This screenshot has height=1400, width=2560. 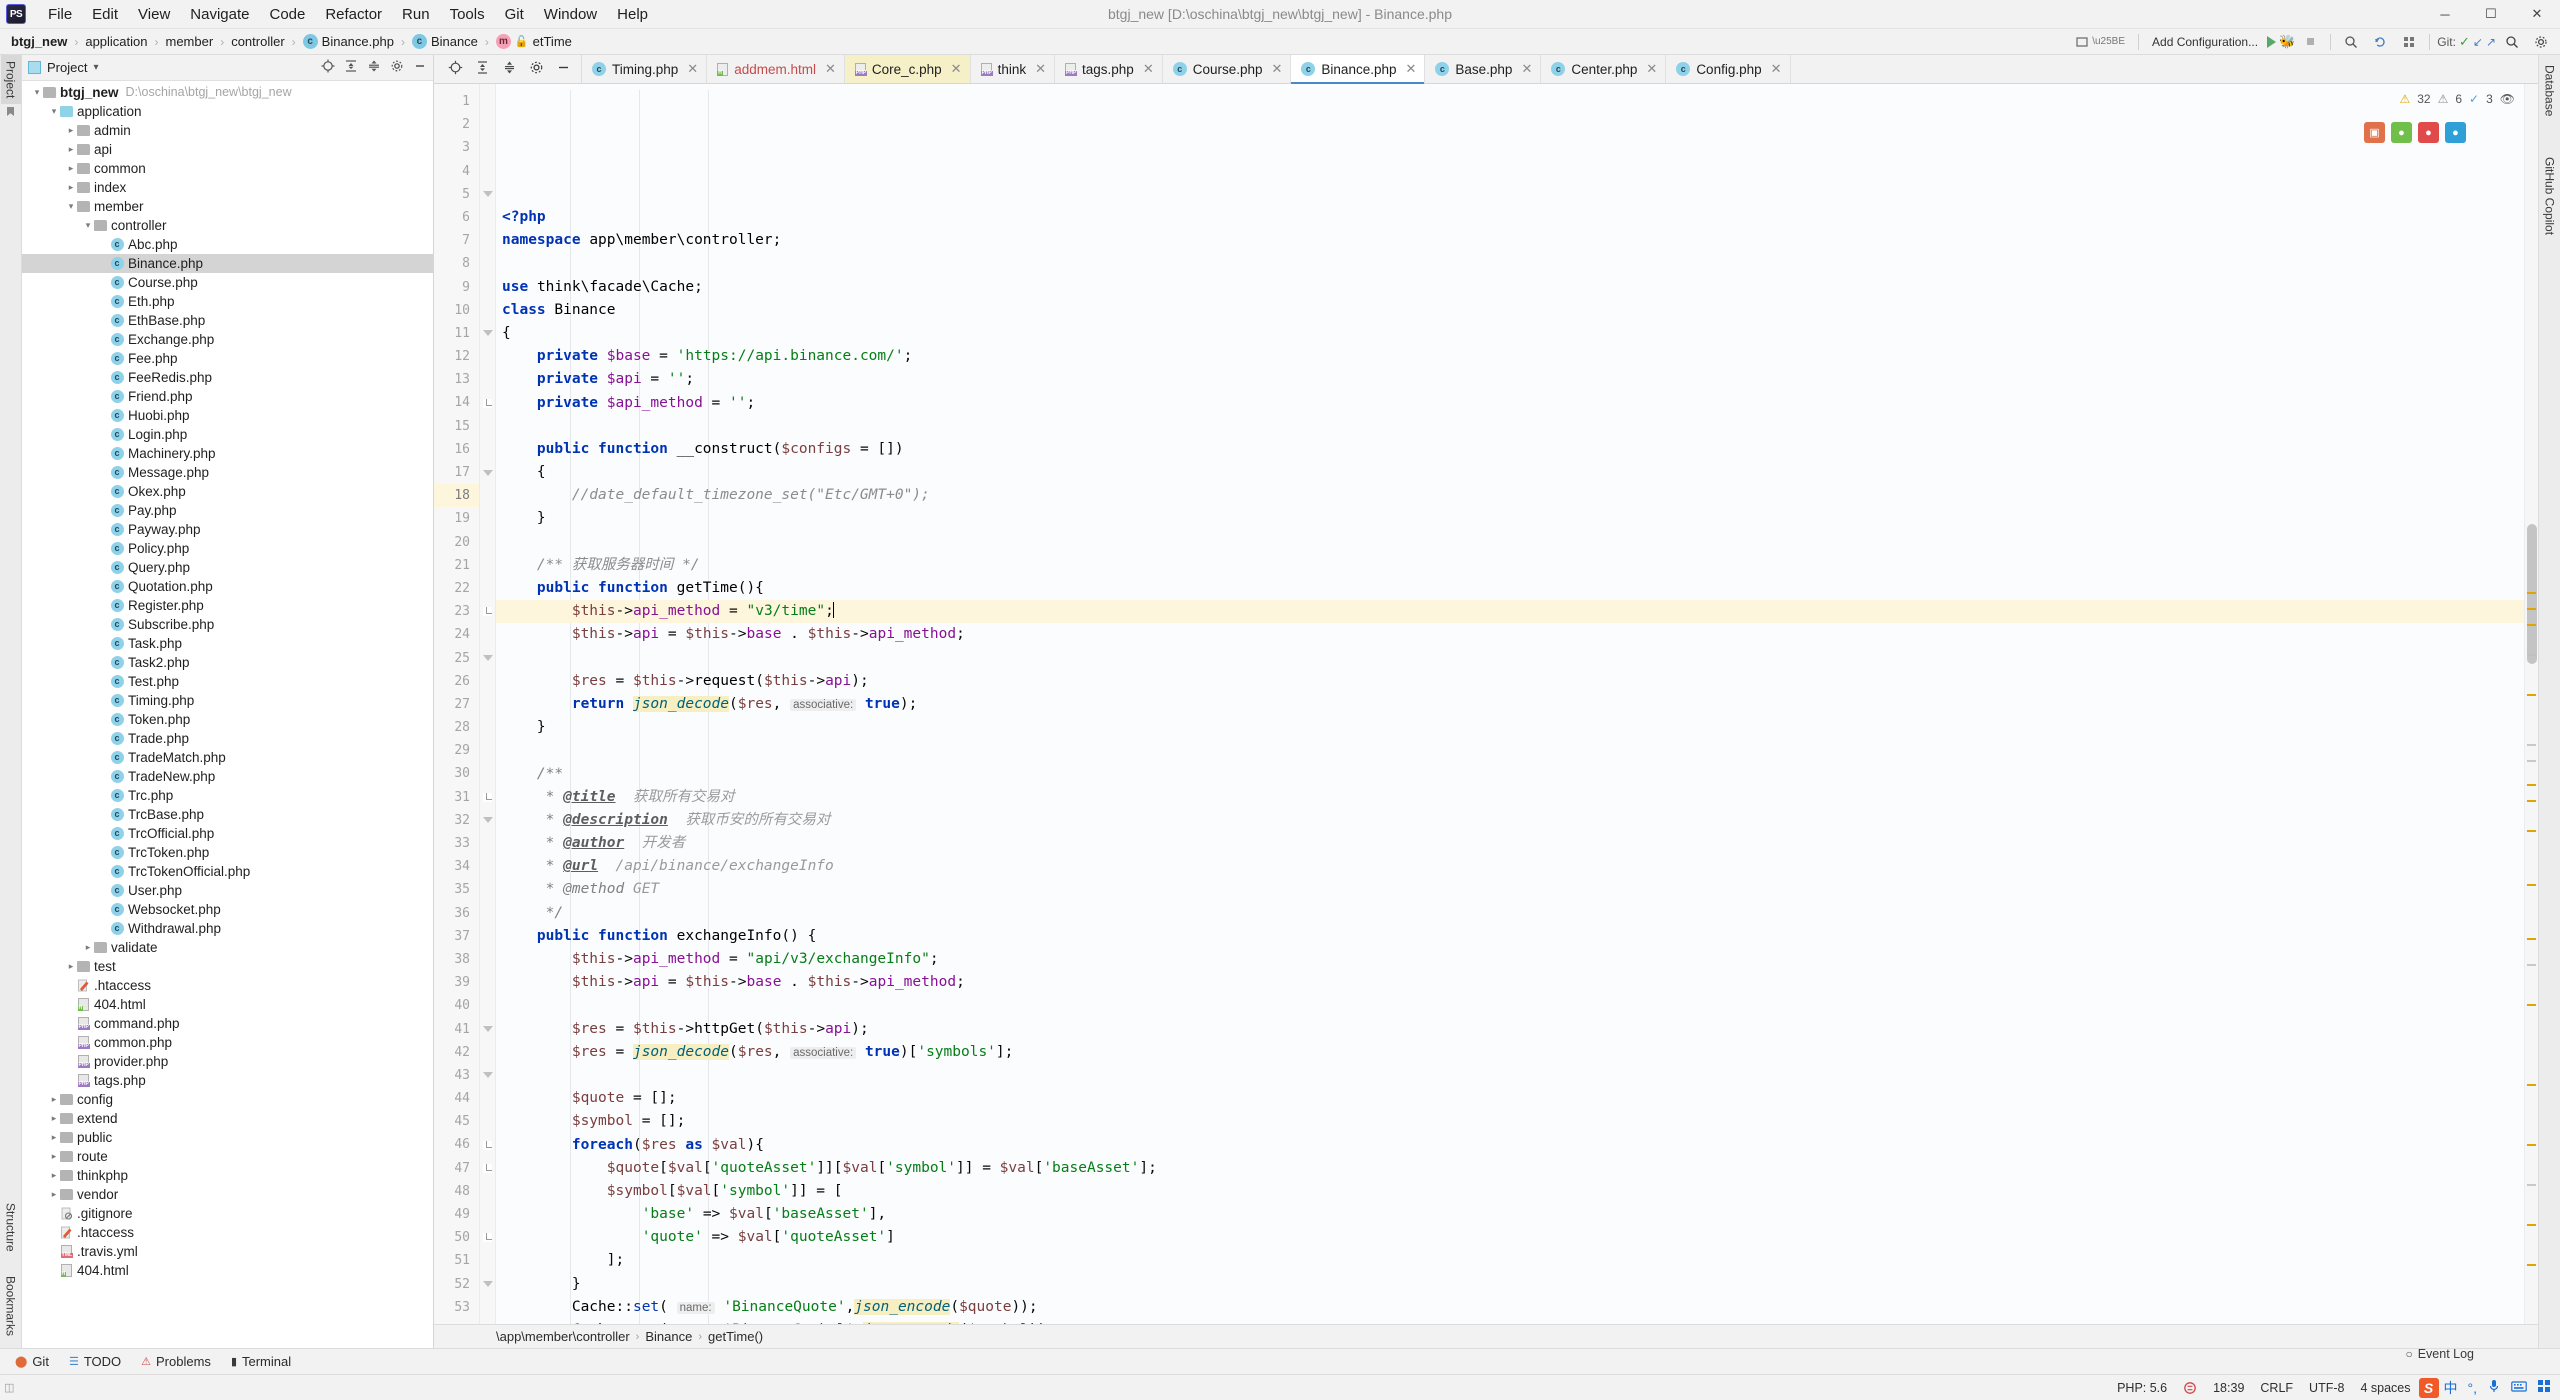 I want to click on nav-crumb-binance: c Binance, so click(x=445, y=41).